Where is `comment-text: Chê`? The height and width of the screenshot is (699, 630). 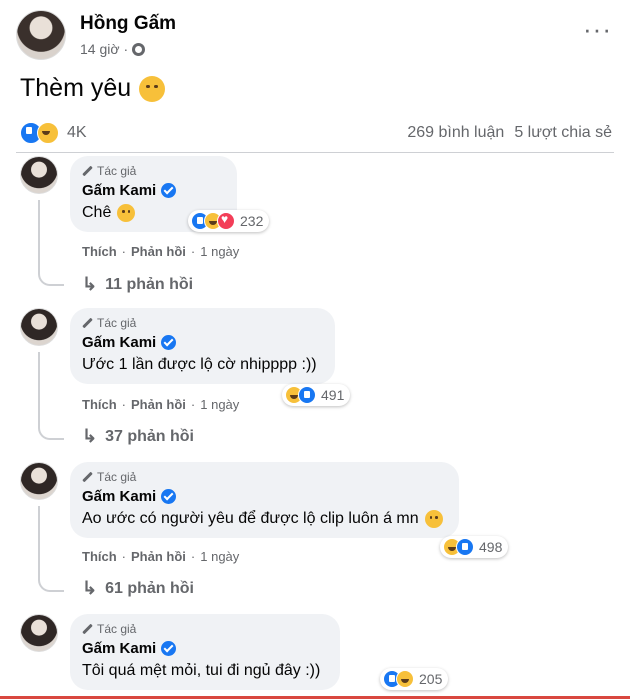 comment-text: Chê is located at coordinates (97, 212).